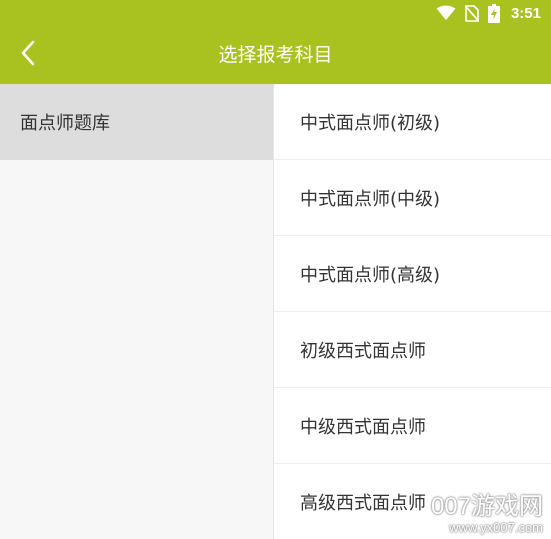  I want to click on category-item-pastry-question-bank: 面点师题库, so click(136, 122).